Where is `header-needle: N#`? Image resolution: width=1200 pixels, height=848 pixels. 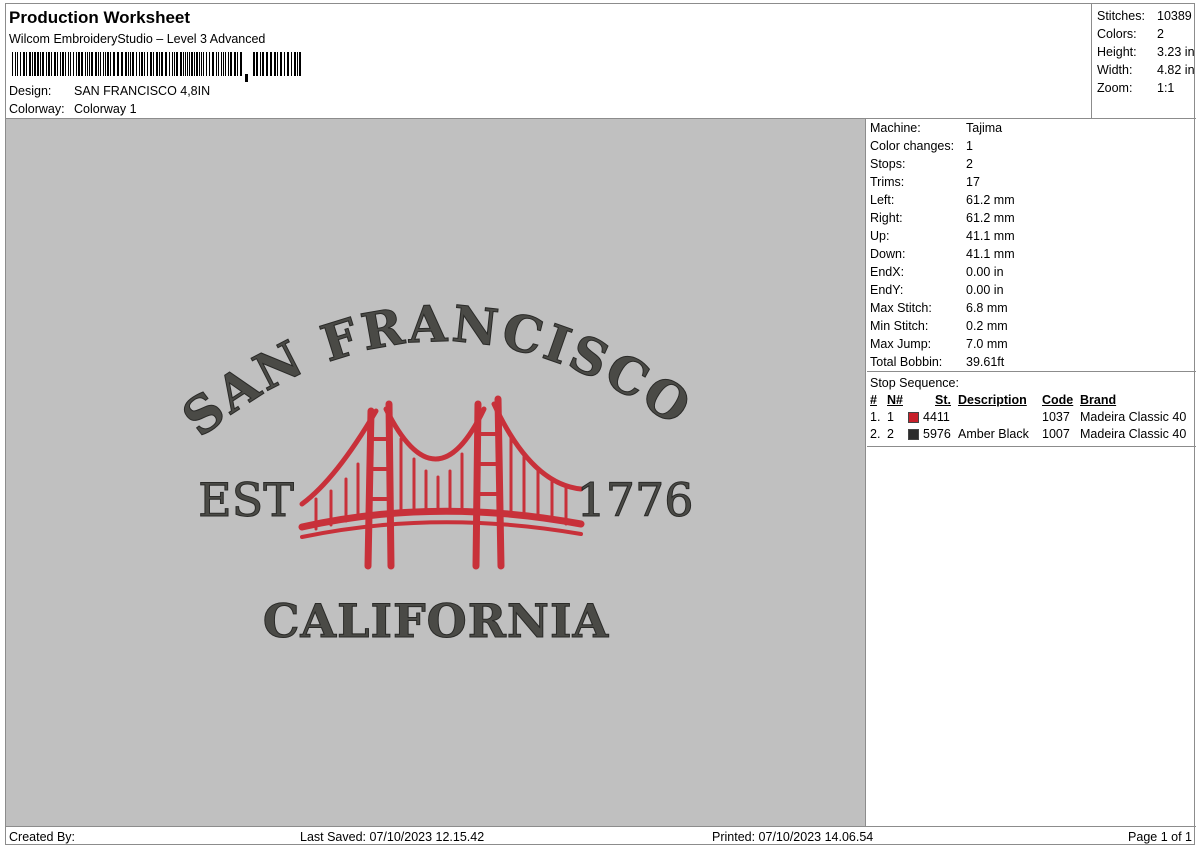
header-needle: N# is located at coordinates (895, 400).